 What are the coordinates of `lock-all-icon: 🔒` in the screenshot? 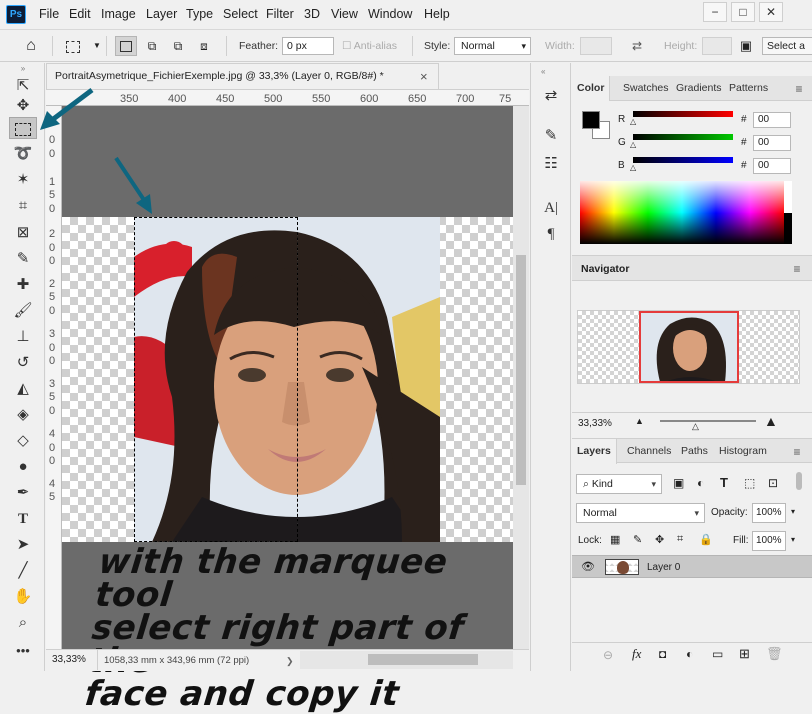 It's located at (706, 539).